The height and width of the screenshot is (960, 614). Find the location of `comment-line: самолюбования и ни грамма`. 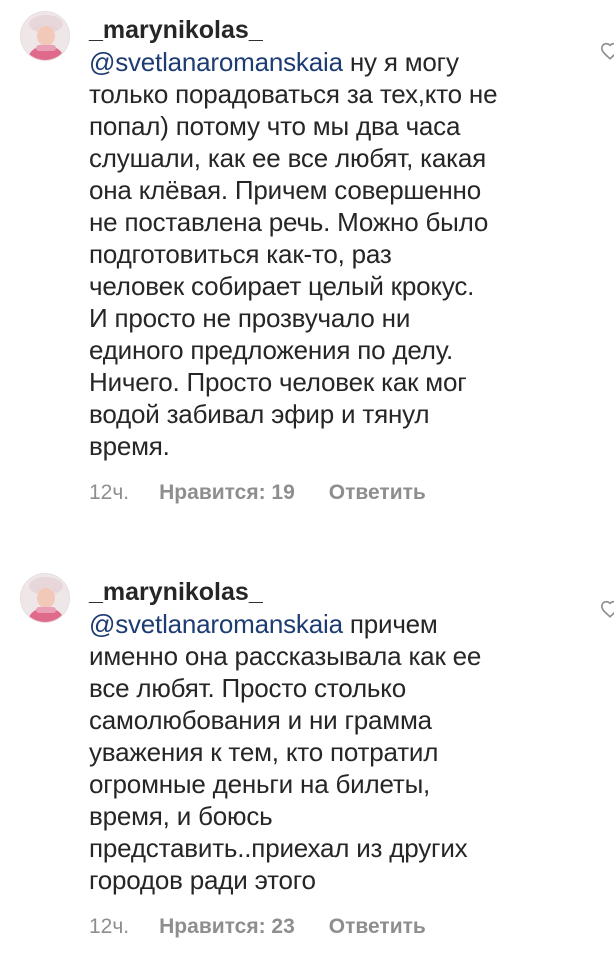

comment-line: самолюбования и ни грамма is located at coordinates (260, 720).